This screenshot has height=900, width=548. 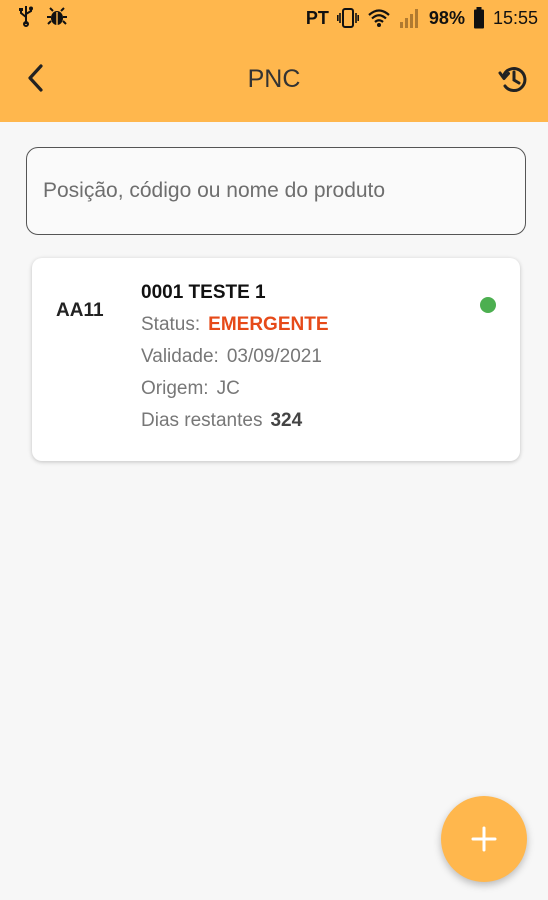 What do you see at coordinates (514, 79) in the screenshot?
I see `history-icon` at bounding box center [514, 79].